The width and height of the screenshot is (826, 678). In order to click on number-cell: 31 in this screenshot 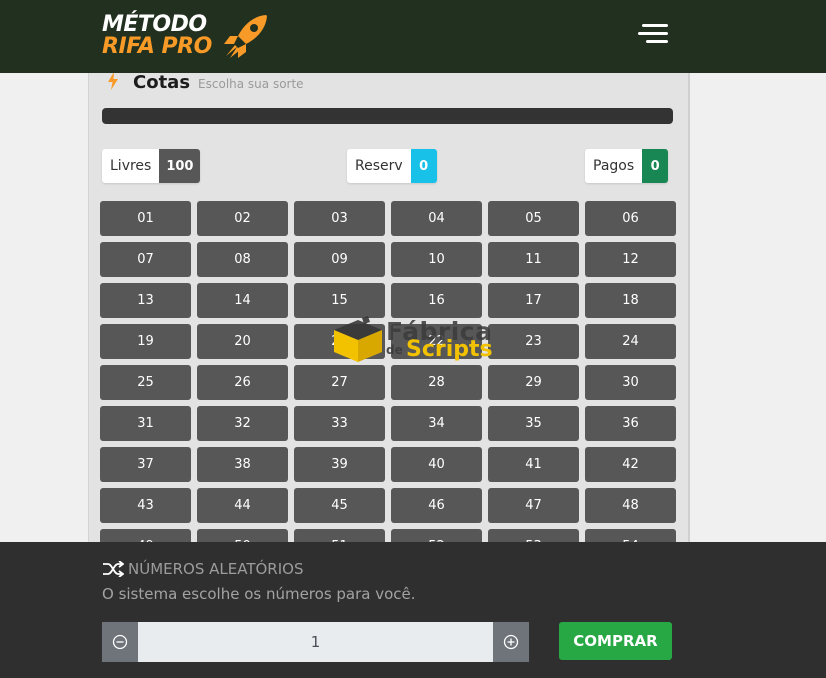, I will do `click(145, 423)`.